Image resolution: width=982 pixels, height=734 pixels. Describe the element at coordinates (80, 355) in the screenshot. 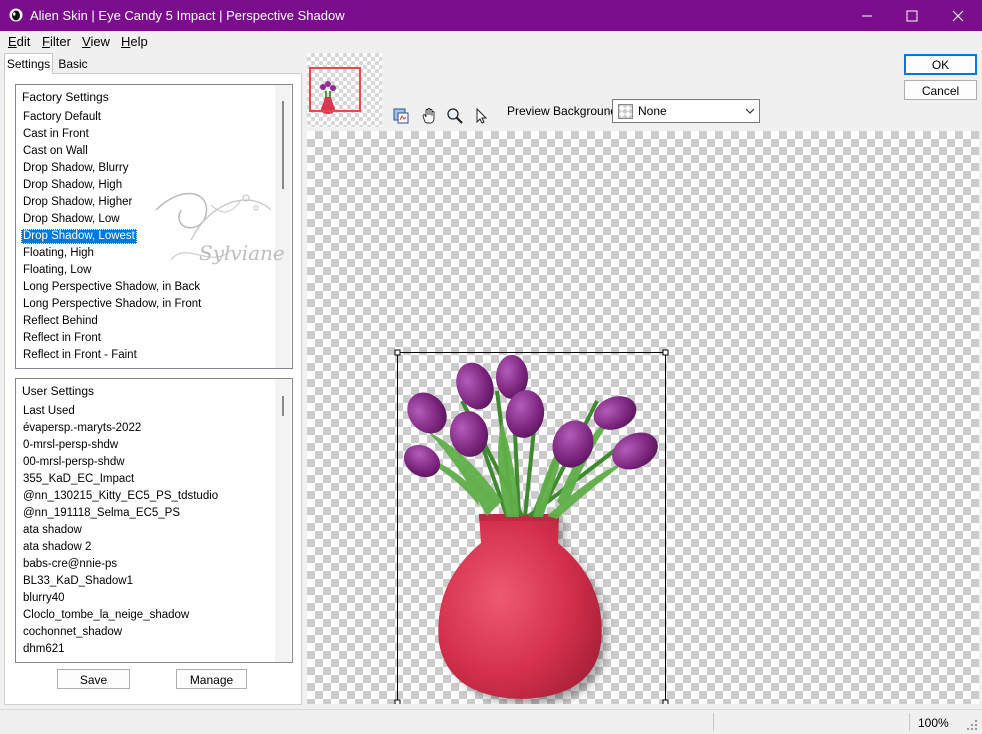

I see `factory-setting-item: Reflect in Front - Faint` at that location.